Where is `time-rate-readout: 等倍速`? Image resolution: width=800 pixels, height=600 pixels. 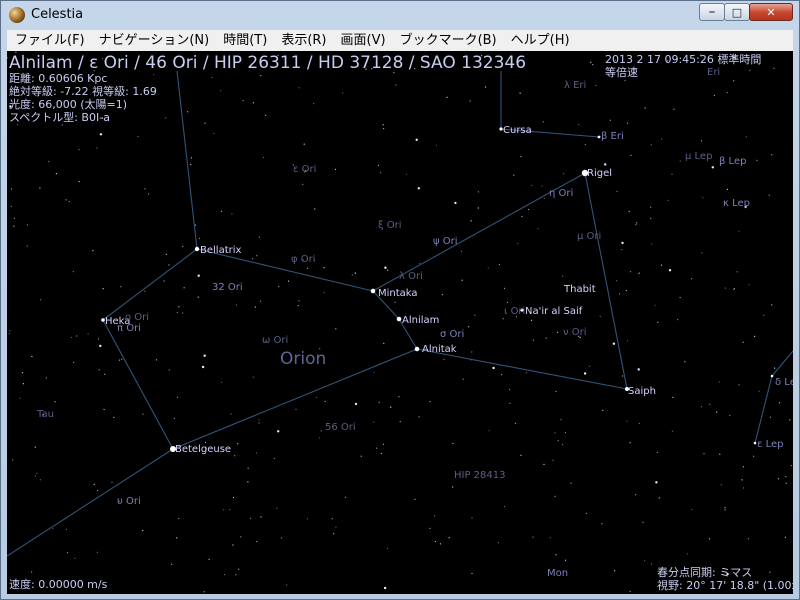
time-rate-readout: 等倍速 is located at coordinates (621, 72).